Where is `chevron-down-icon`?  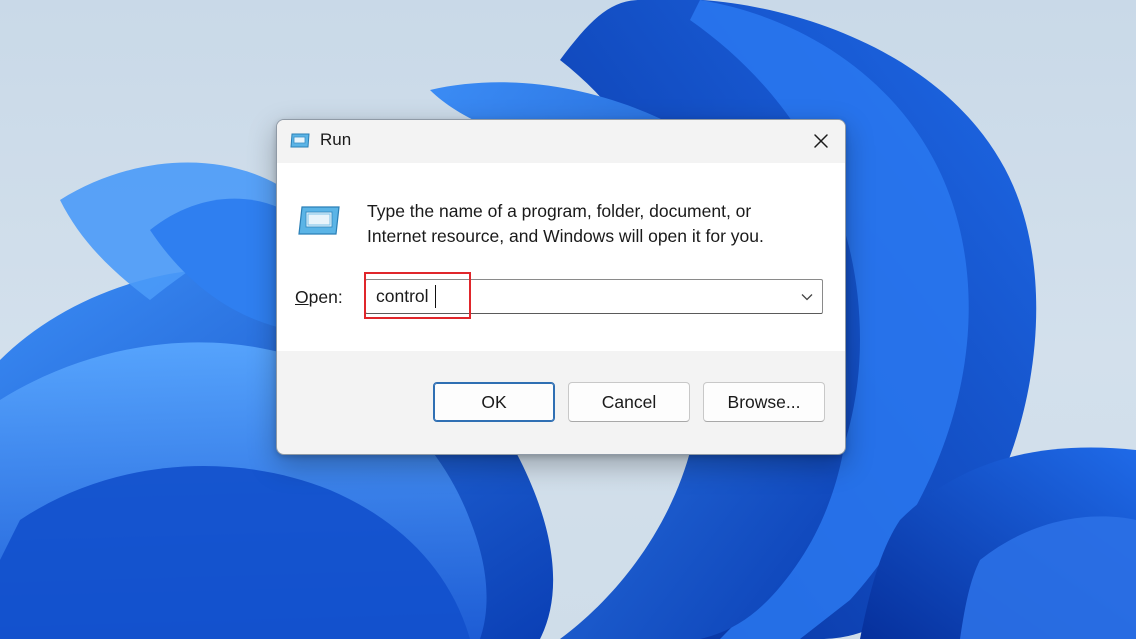
chevron-down-icon is located at coordinates (807, 297).